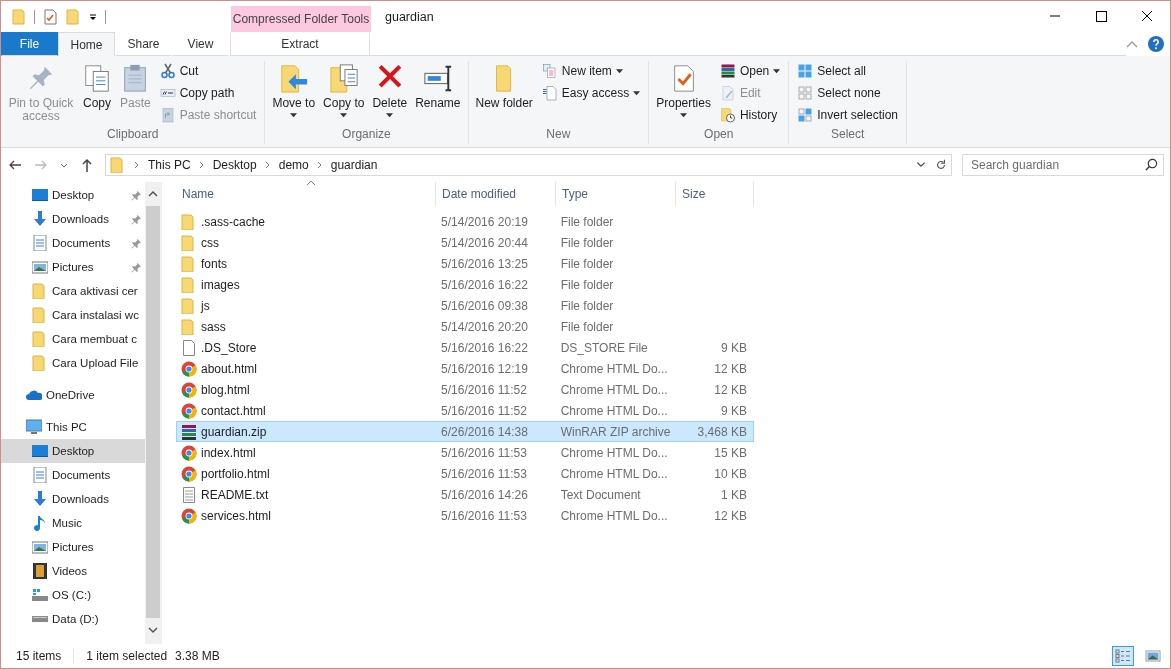 Image resolution: width=1171 pixels, height=669 pixels. Describe the element at coordinates (73, 363) in the screenshot. I see `nav-item: Cara Upload File` at that location.